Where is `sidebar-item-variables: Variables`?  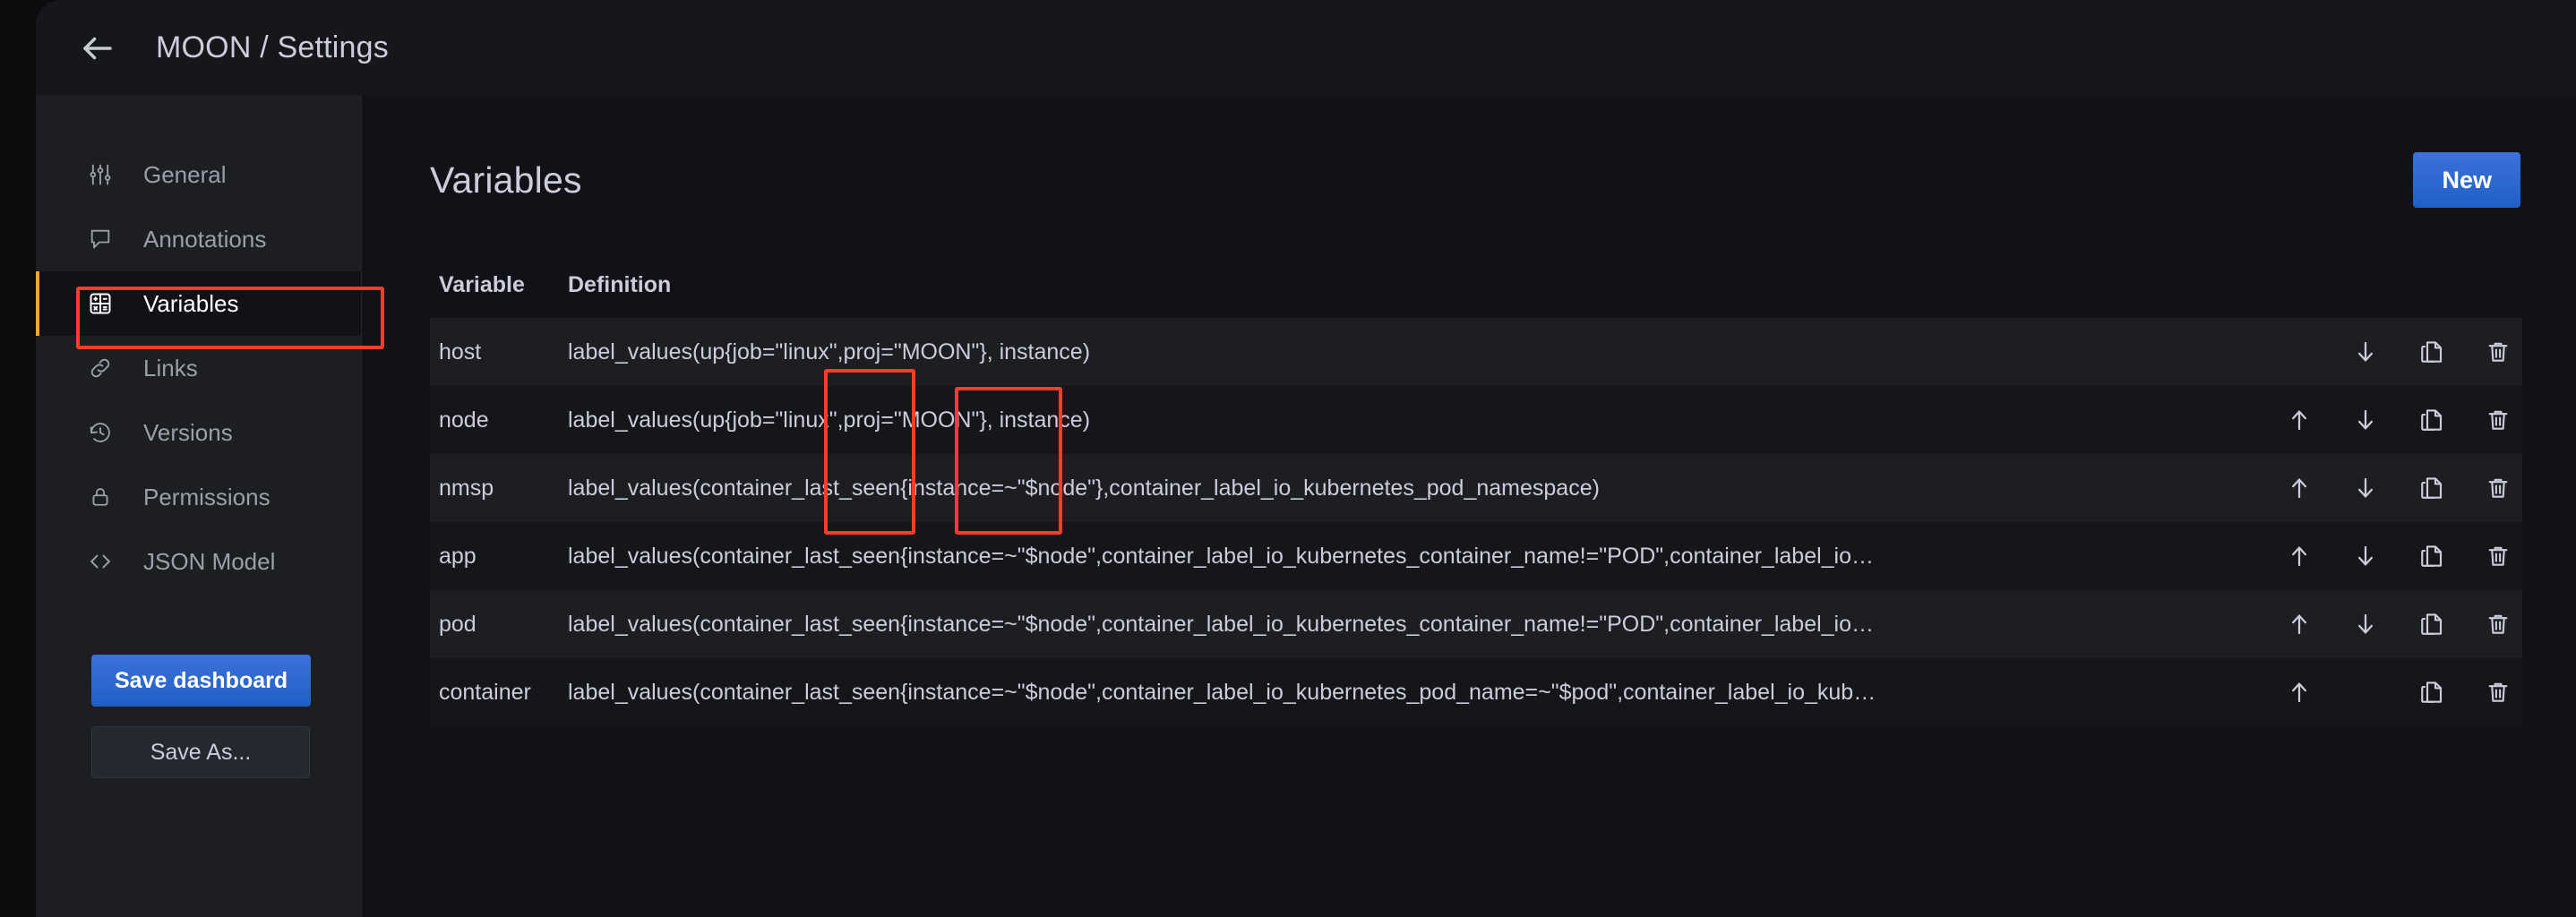
sidebar-item-variables: Variables is located at coordinates (198, 303).